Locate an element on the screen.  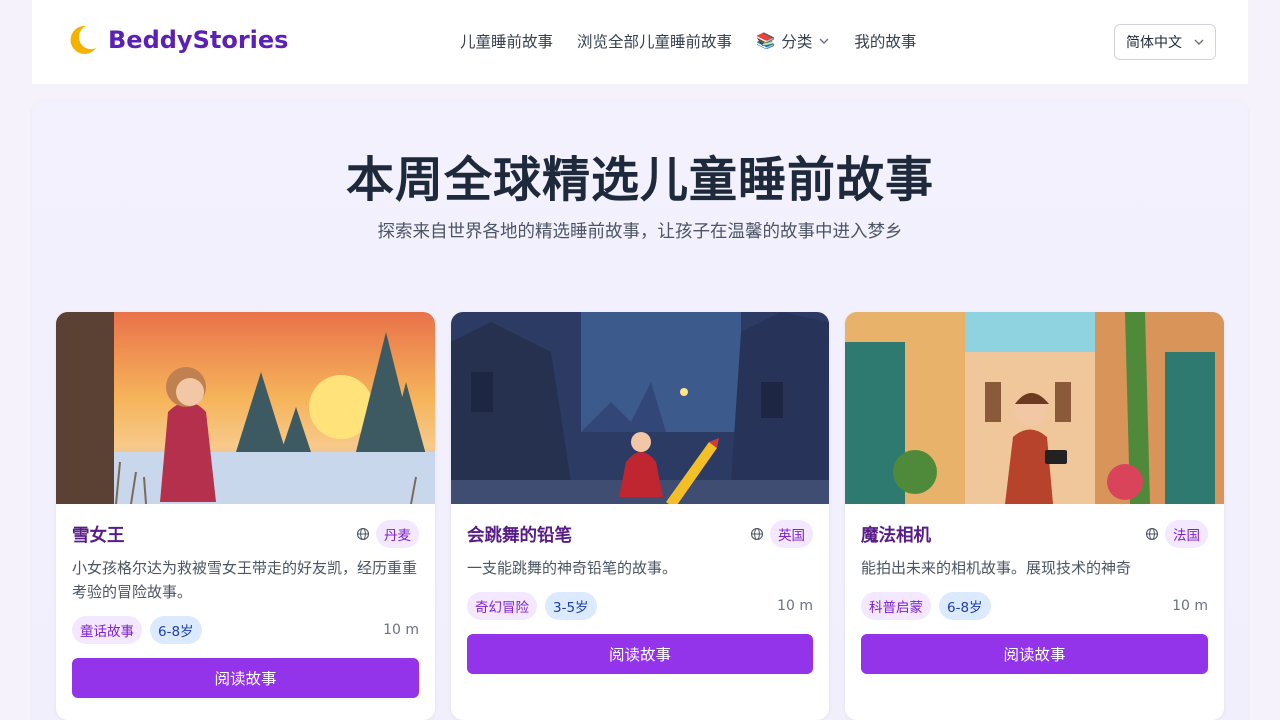
story-title: 魔法相机 is located at coordinates (896, 534).